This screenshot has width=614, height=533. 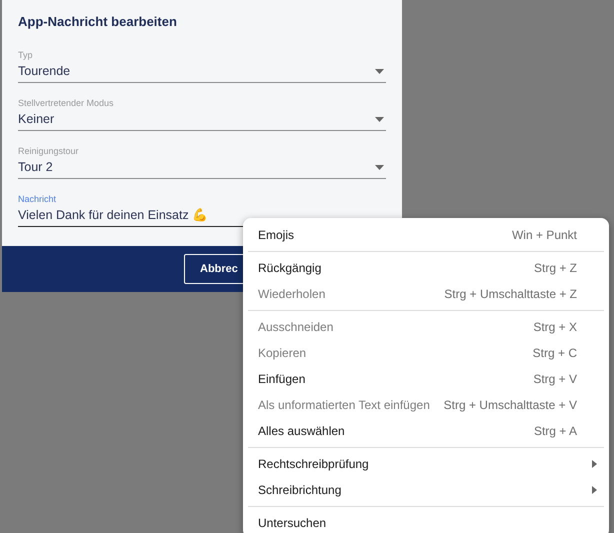 What do you see at coordinates (555, 431) in the screenshot?
I see `shortcut-text: Strg + A` at bounding box center [555, 431].